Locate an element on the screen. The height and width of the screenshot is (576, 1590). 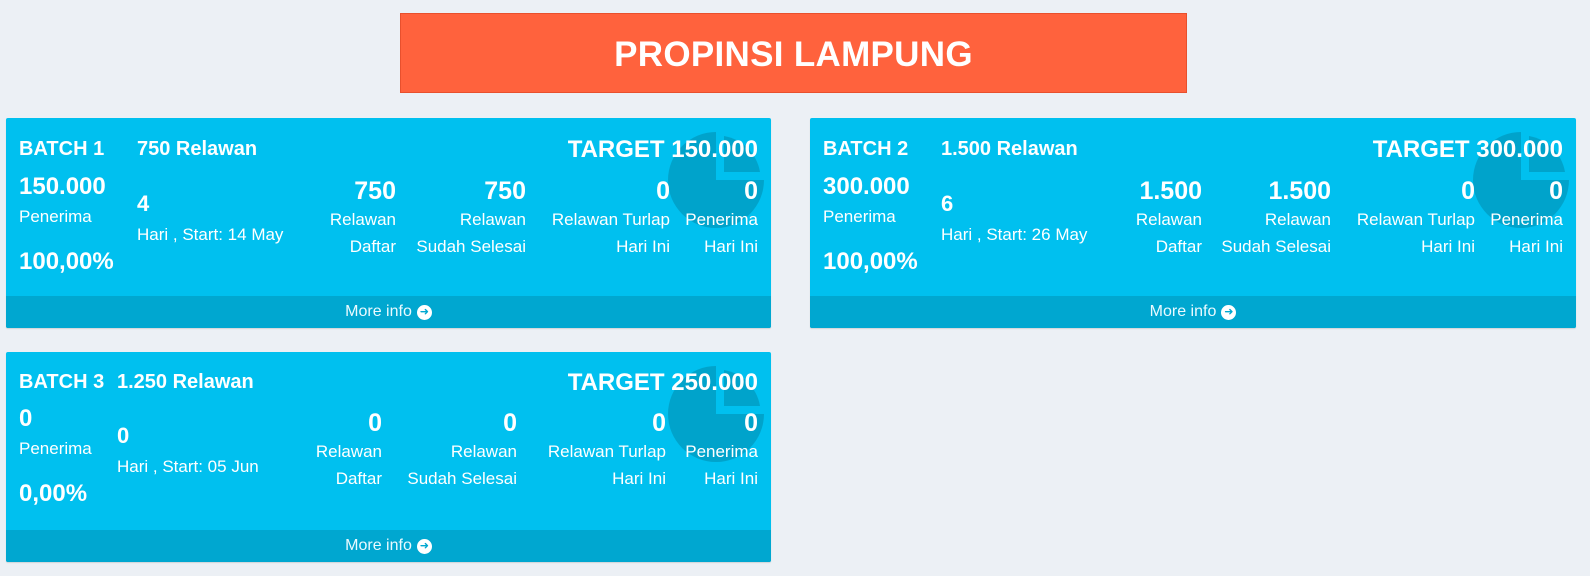
relawan-count: 750 Relawan is located at coordinates (197, 149).